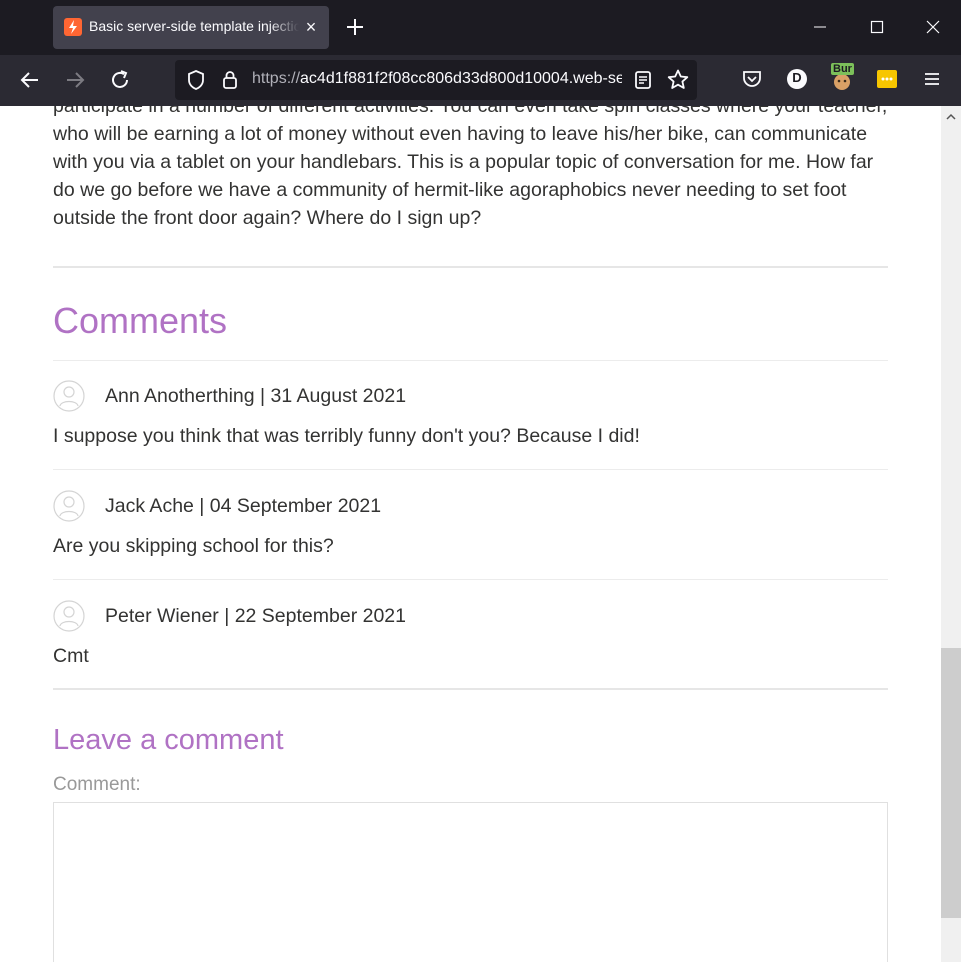  Describe the element at coordinates (887, 79) in the screenshot. I see `password-manager-extension-icon` at that location.